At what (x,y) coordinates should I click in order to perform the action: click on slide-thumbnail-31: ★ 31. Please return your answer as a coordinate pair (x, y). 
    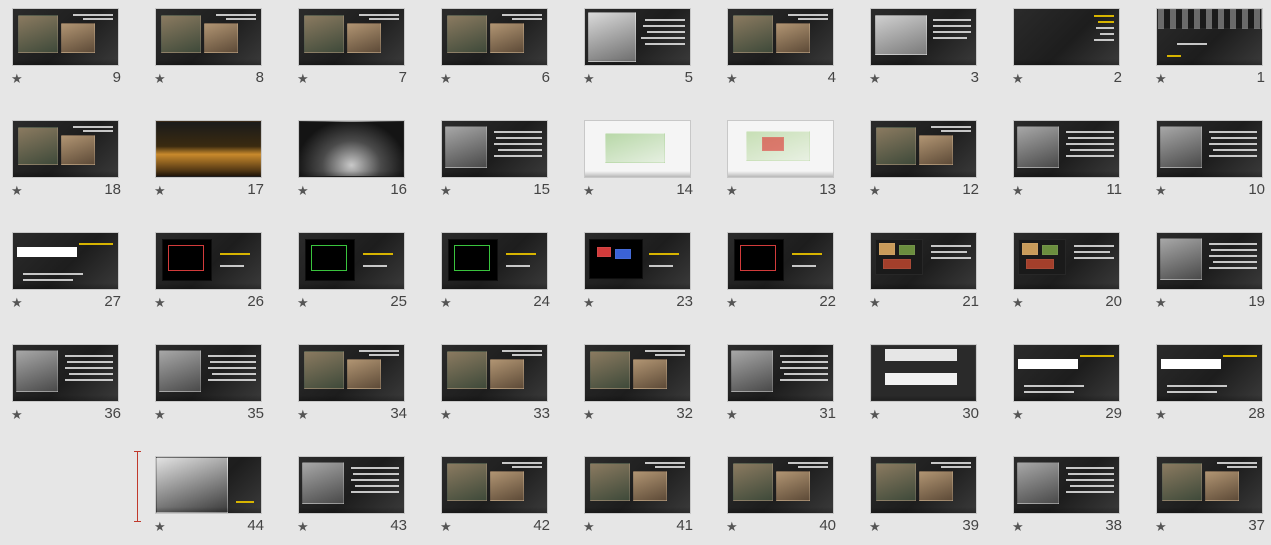
    Looking at the image, I should click on (781, 386).